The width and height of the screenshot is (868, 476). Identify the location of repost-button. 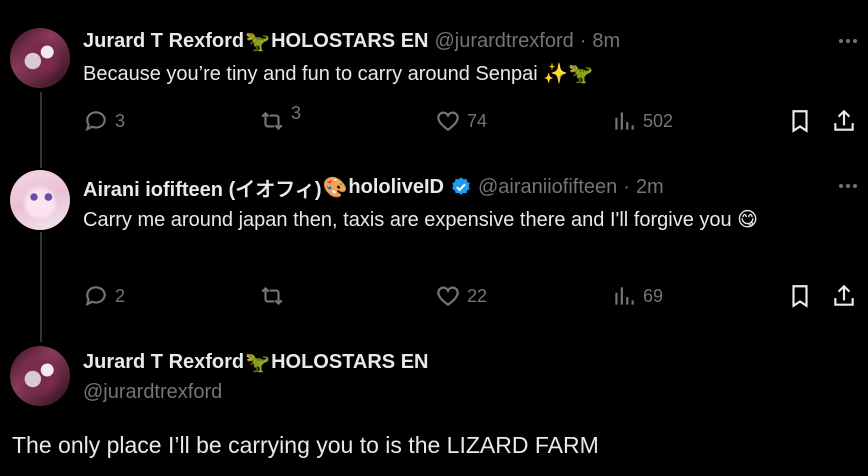
(275, 296).